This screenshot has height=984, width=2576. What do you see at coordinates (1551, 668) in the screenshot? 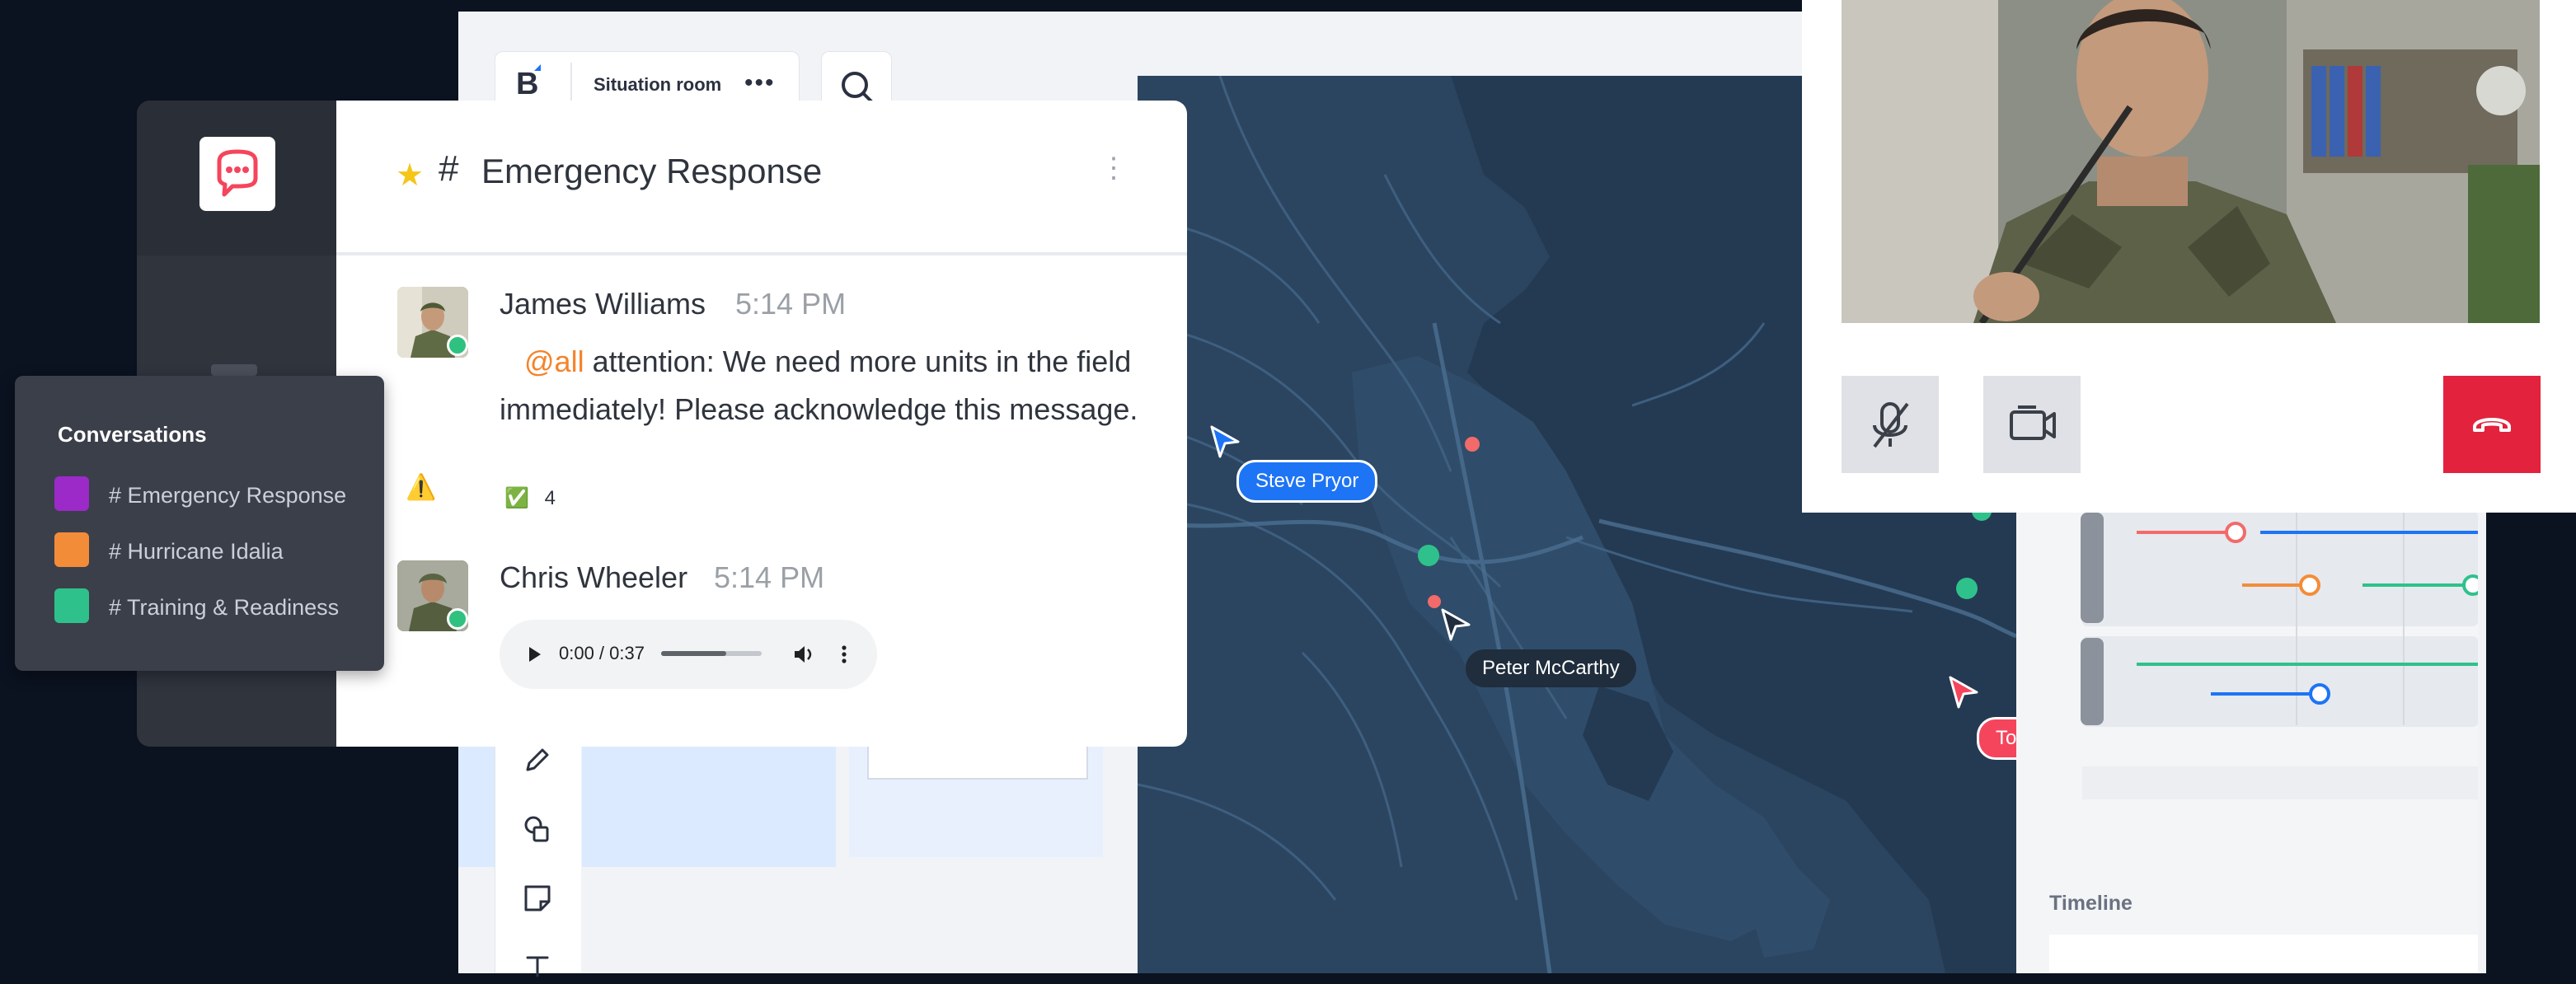
I see `cursor-label: Peter McCarthy` at bounding box center [1551, 668].